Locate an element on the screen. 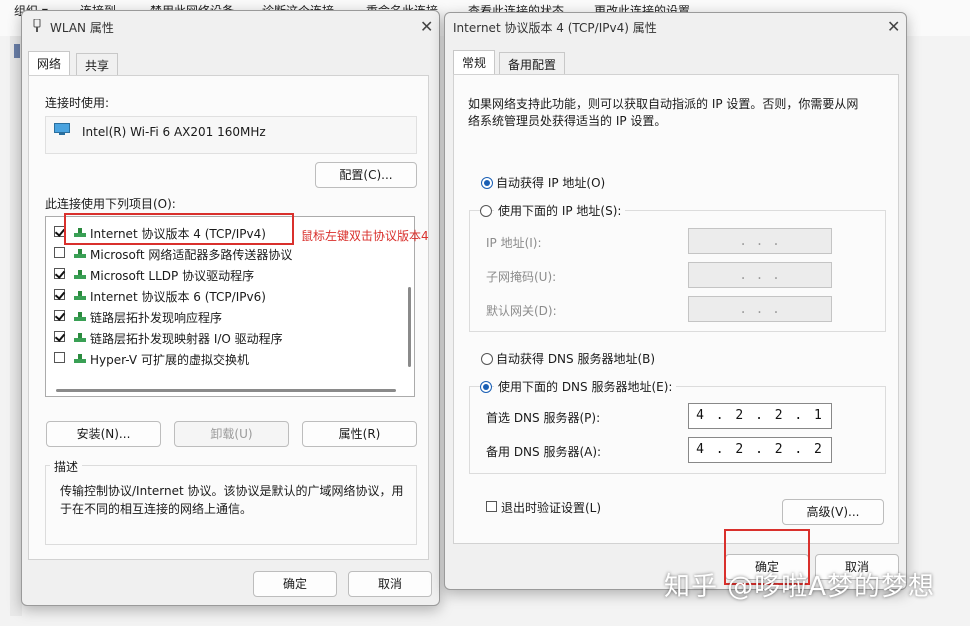 Image resolution: width=970 pixels, height=626 pixels. validate-checkbox is located at coordinates (491, 506).